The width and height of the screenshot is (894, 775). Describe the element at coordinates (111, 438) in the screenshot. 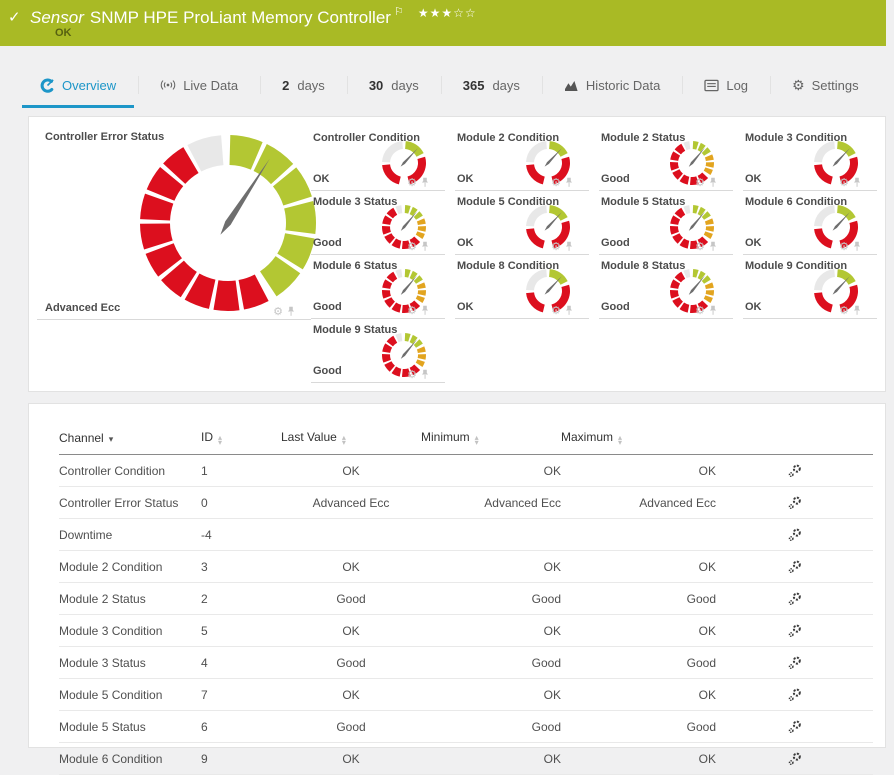

I see `sort-desc-icon: ▾` at that location.